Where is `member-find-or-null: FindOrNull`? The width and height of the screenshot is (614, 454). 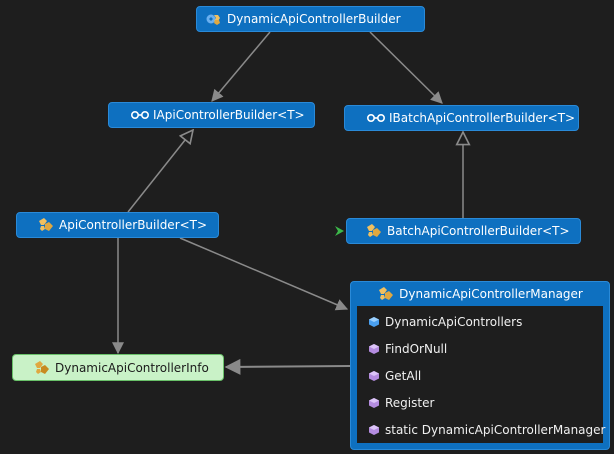 member-find-or-null: FindOrNull is located at coordinates (480, 348).